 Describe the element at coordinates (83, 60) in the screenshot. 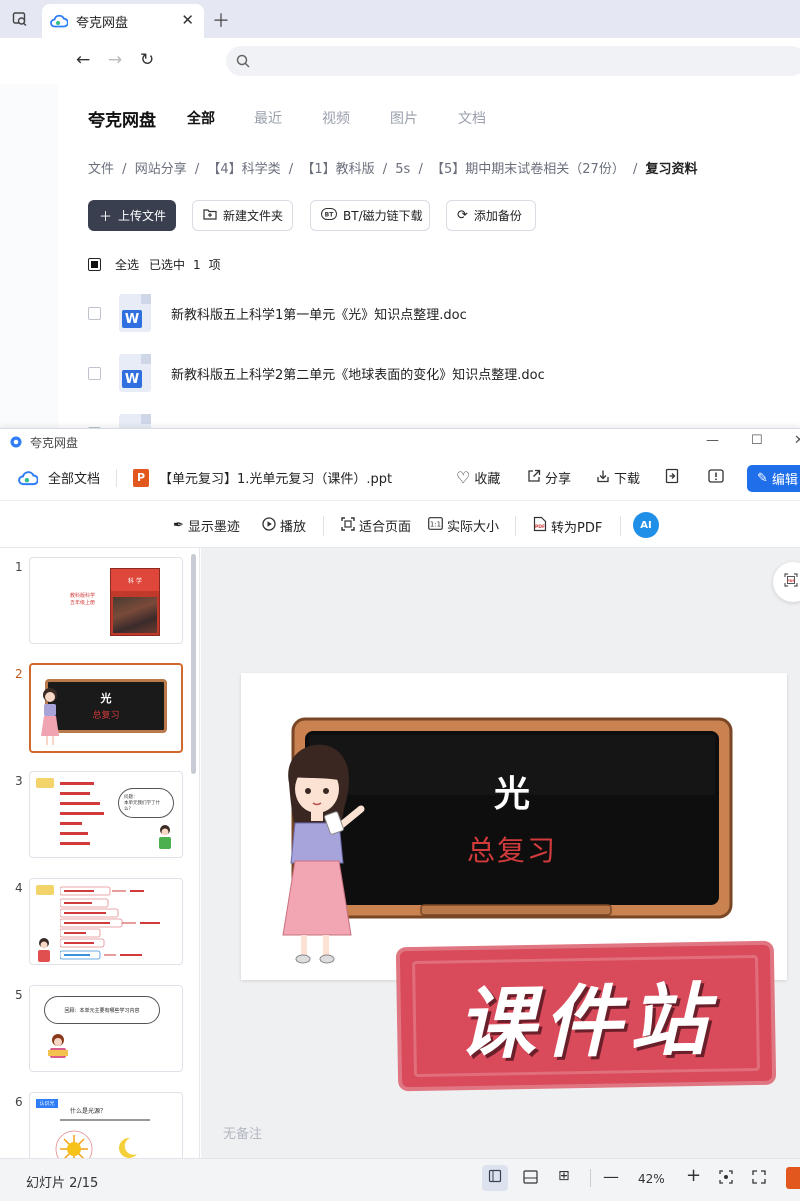

I see `back-arrow-icon: ←` at that location.